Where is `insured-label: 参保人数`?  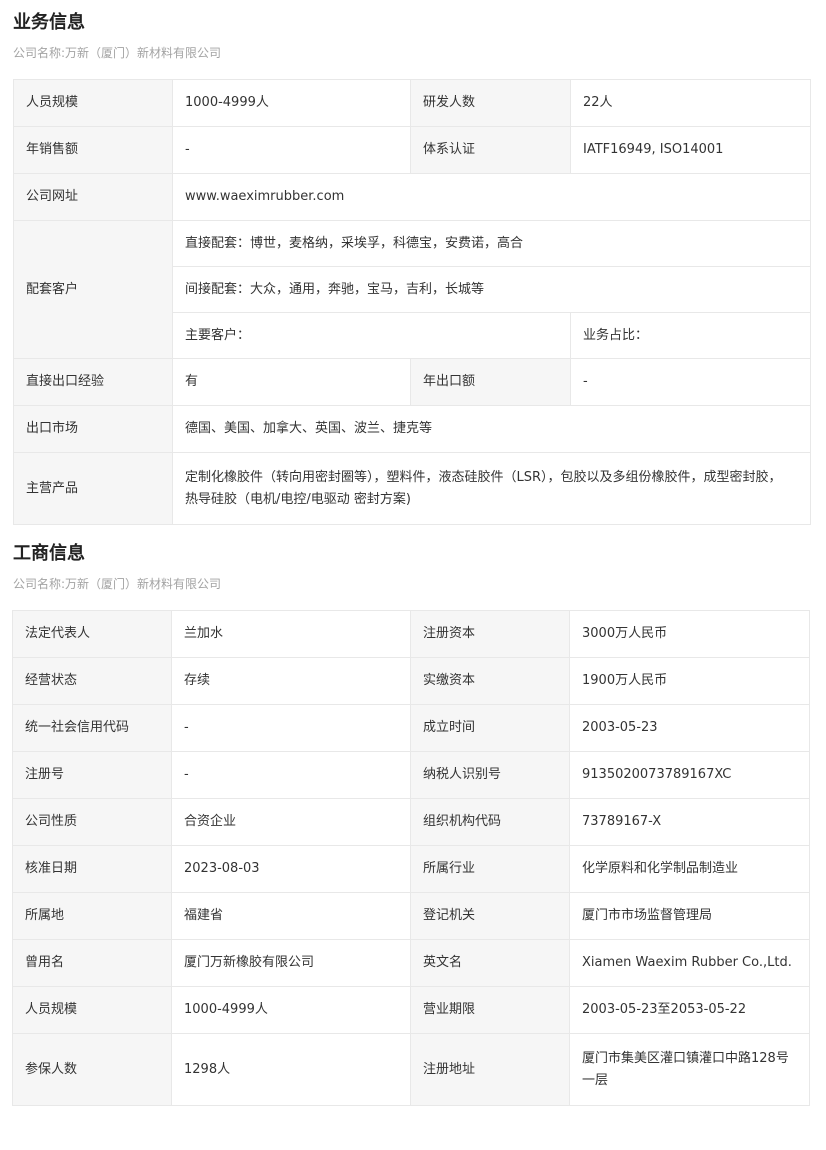
insured-label: 参保人数 is located at coordinates (92, 1069).